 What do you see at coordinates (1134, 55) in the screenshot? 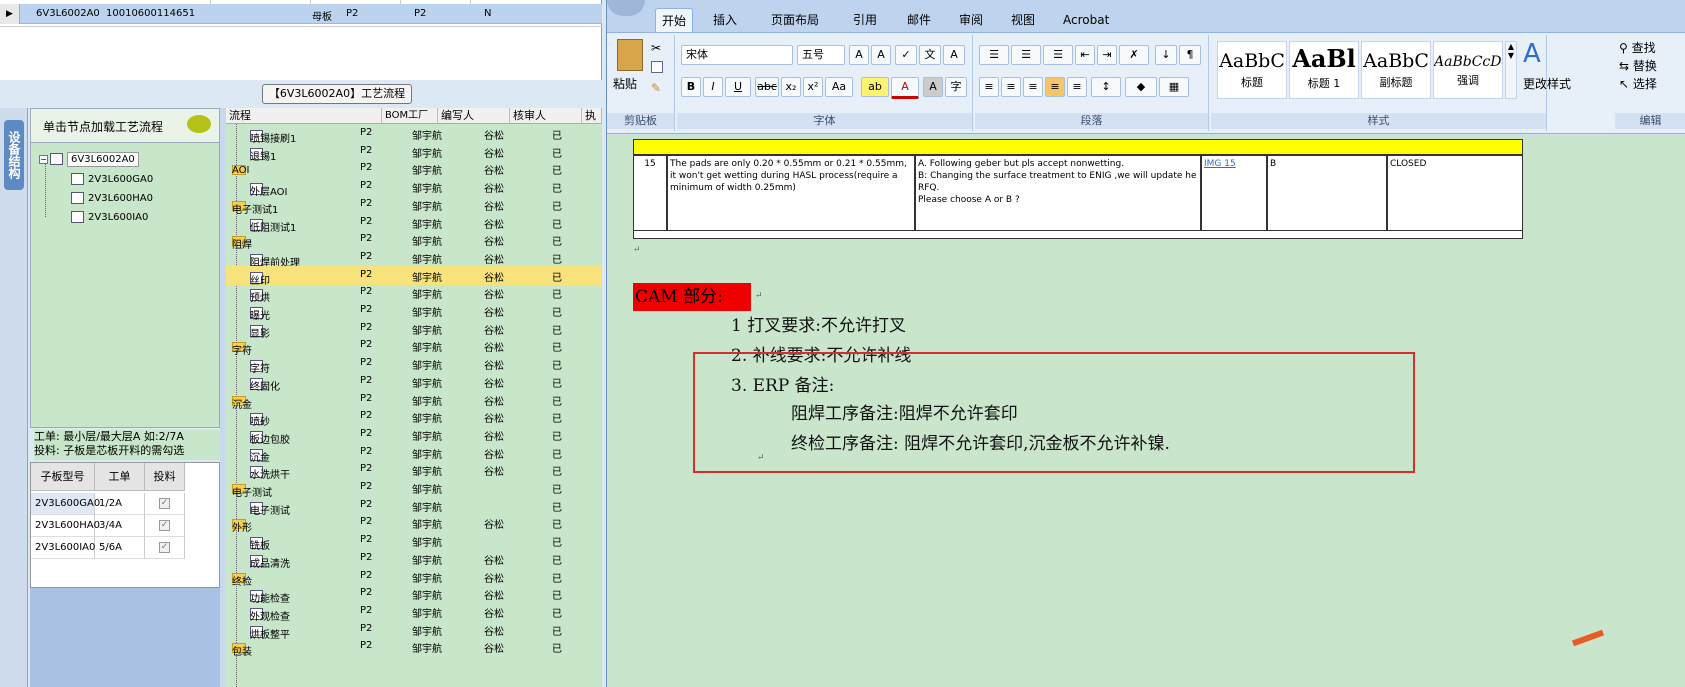
I see `asian-layout-icon: ✗` at bounding box center [1134, 55].